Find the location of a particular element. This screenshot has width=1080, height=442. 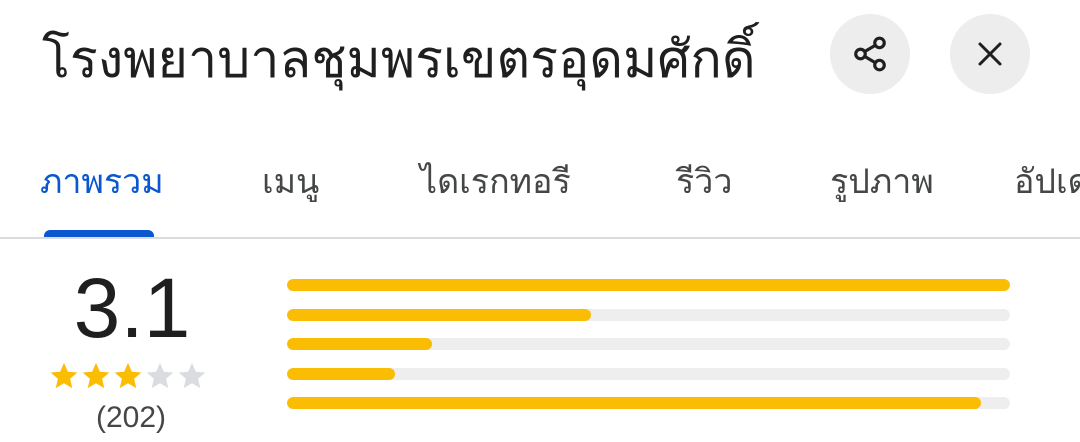

rating-value: 3.1 is located at coordinates (132, 308).